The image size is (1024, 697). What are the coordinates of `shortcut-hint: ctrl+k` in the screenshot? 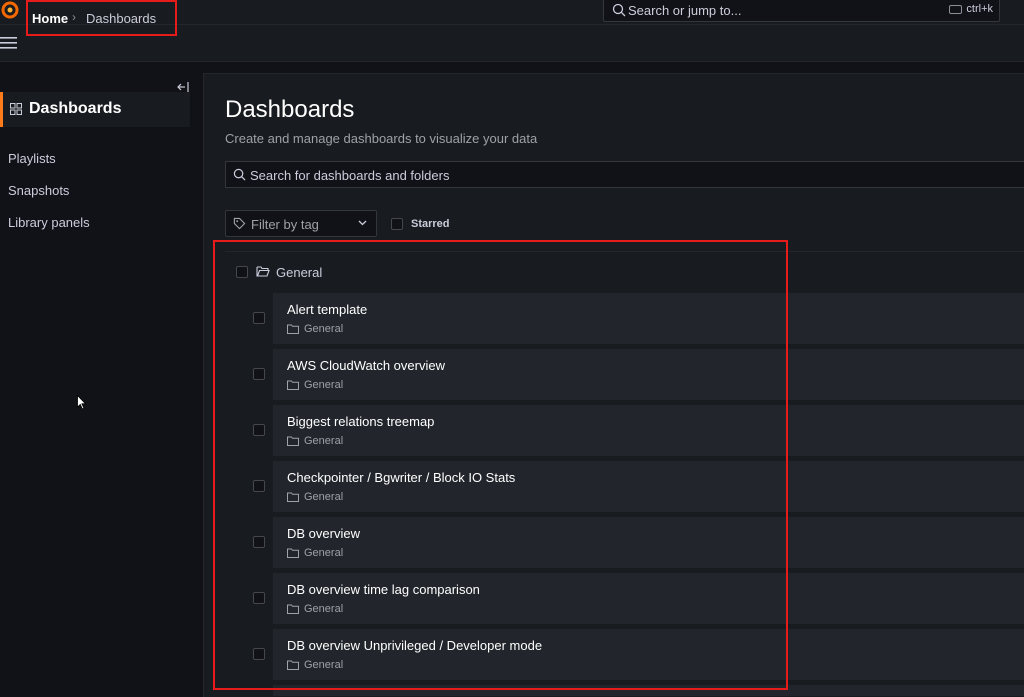 It's located at (971, 9).